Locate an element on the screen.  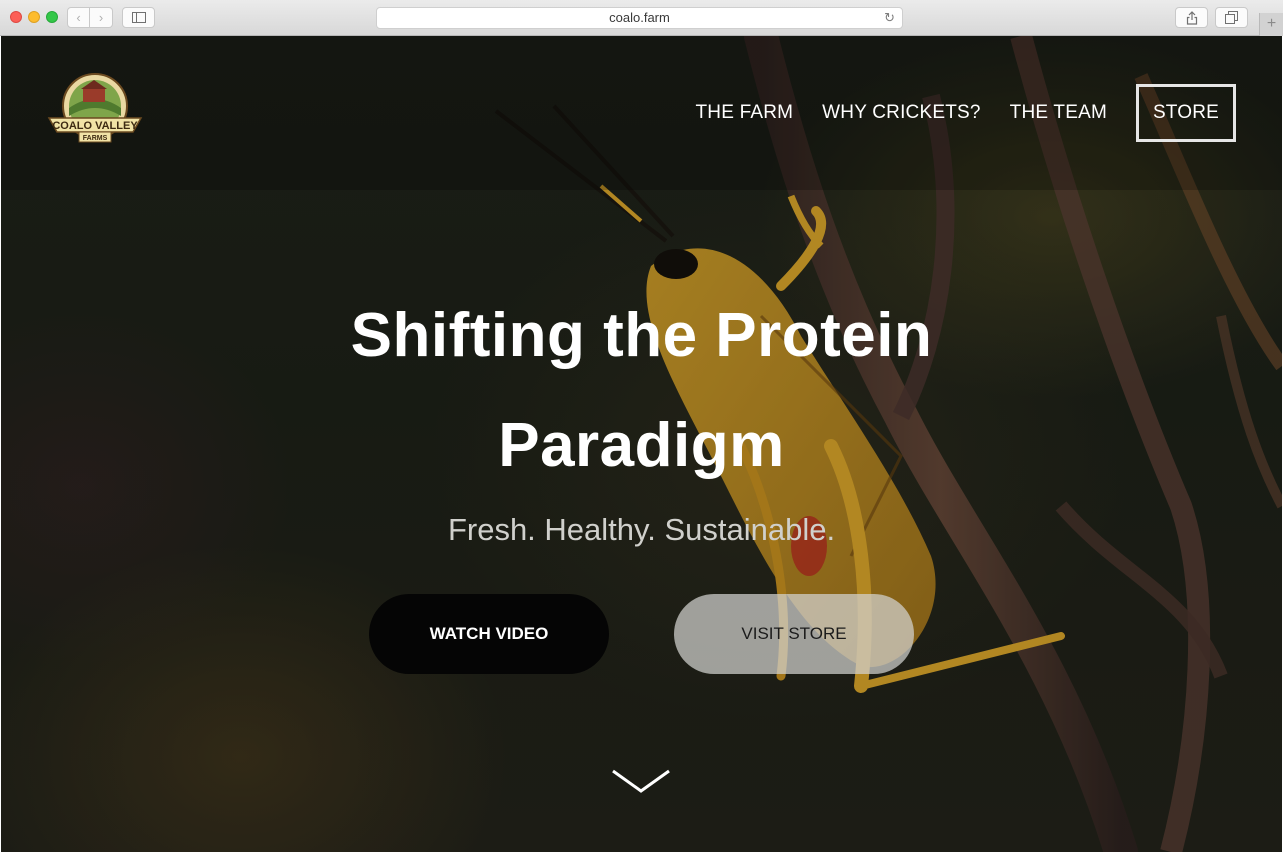
address-bar: coalo.farm ↻ is located at coordinates (639, 18).